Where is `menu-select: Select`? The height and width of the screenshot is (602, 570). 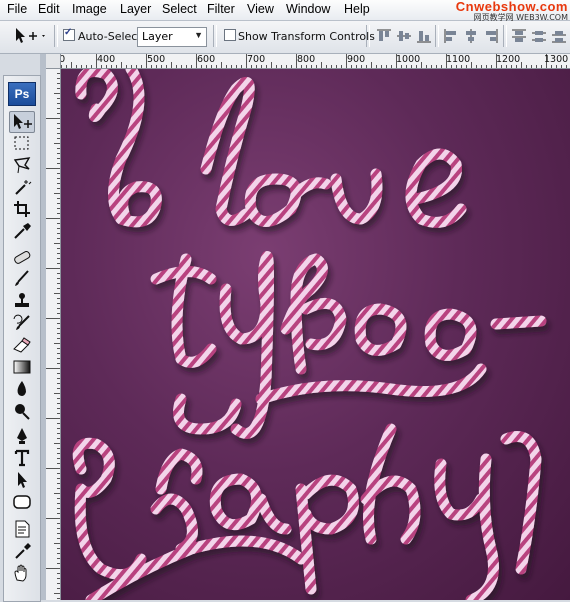
menu-select: Select is located at coordinates (179, 9).